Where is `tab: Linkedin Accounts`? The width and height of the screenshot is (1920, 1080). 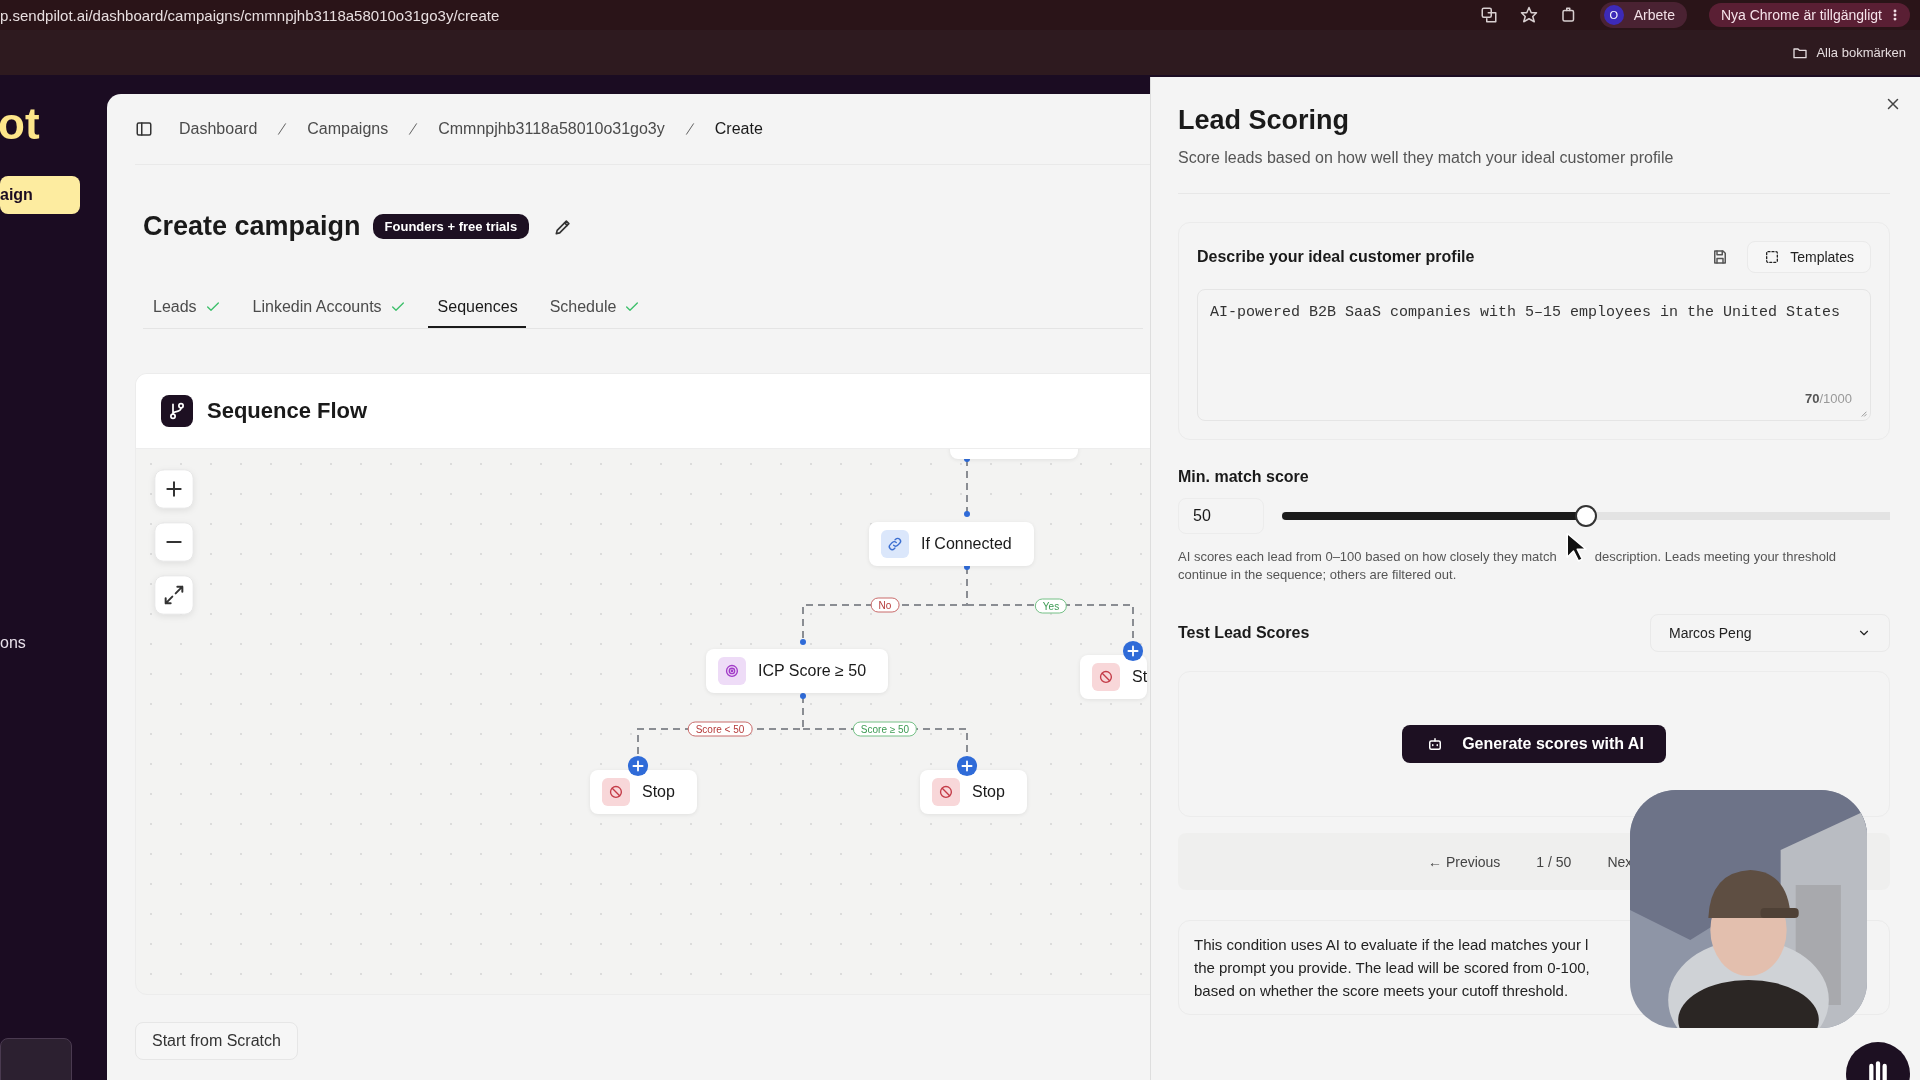 tab: Linkedin Accounts is located at coordinates (328, 309).